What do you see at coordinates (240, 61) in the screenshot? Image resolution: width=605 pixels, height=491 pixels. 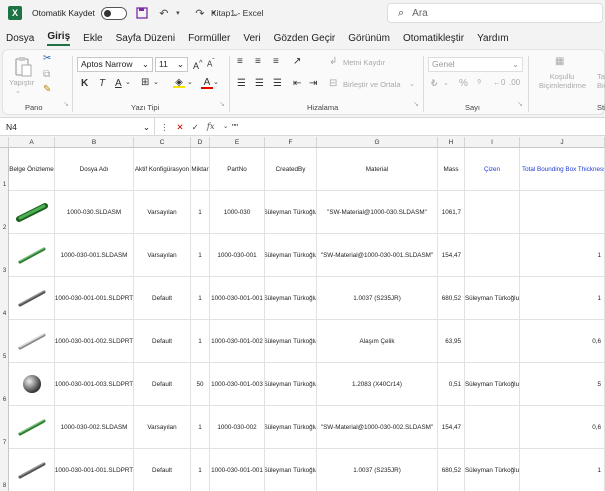 I see `align-top-icon: ≡` at bounding box center [240, 61].